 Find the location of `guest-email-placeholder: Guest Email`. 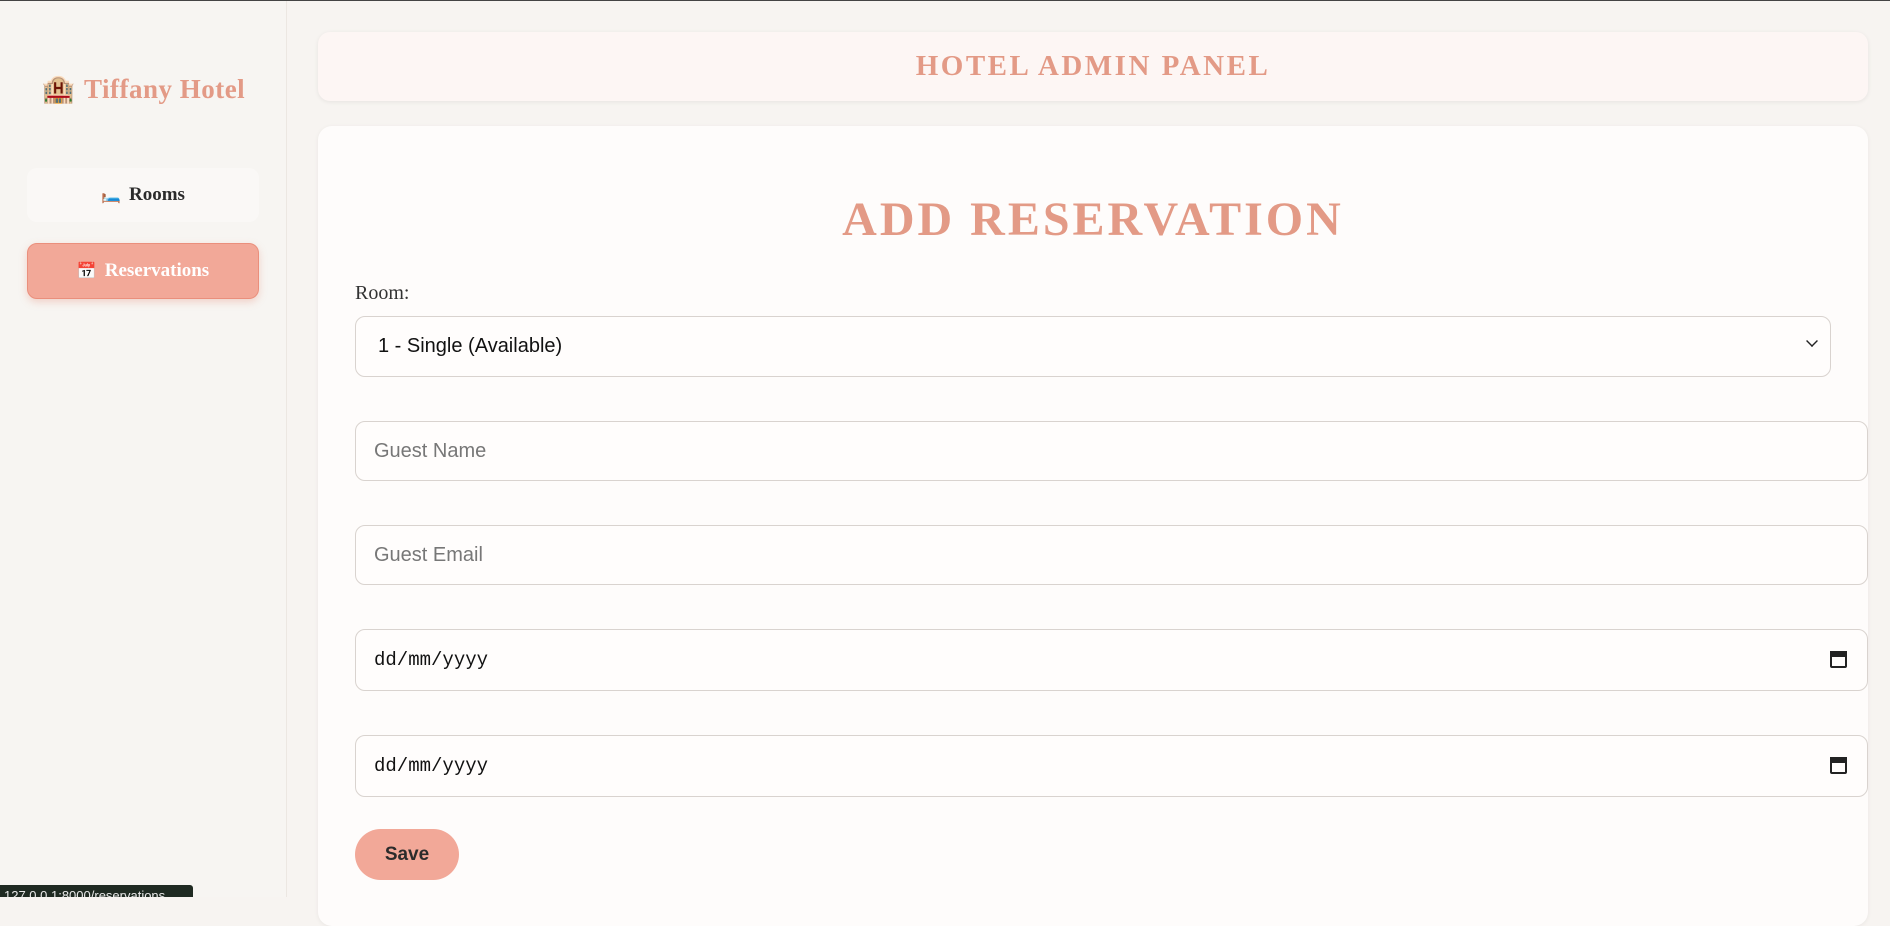

guest-email-placeholder: Guest Email is located at coordinates (428, 554).